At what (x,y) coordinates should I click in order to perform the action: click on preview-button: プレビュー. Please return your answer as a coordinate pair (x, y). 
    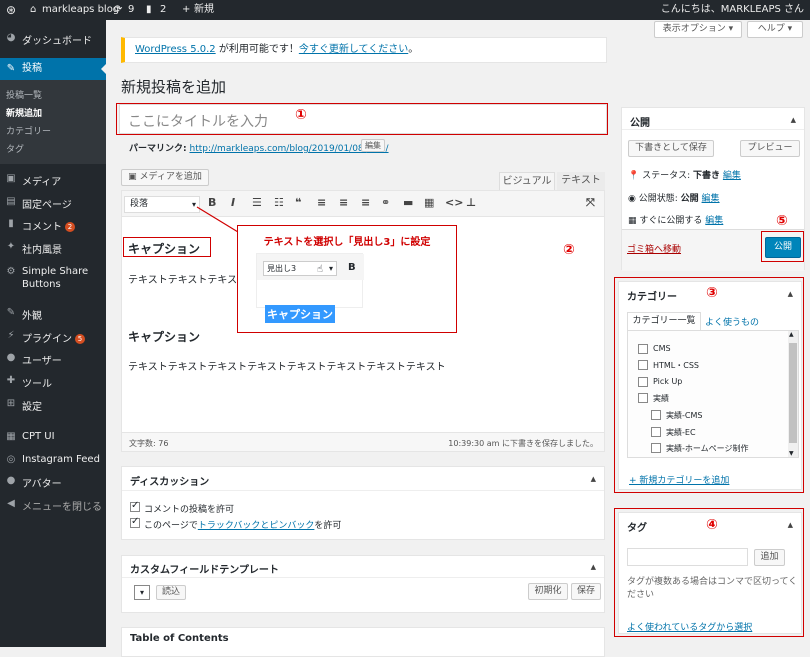
    Looking at the image, I should click on (770, 148).